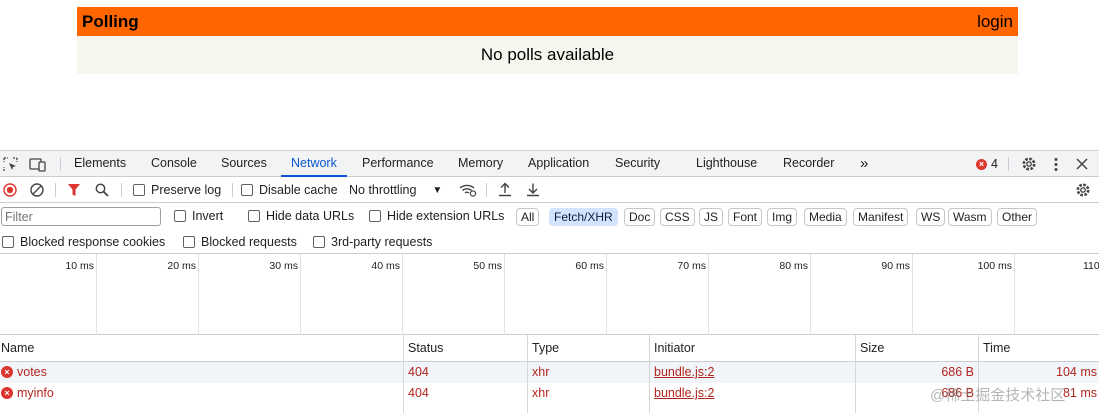 The height and width of the screenshot is (413, 1099). Describe the element at coordinates (186, 190) in the screenshot. I see `preserve-log-label: Preserve log` at that location.